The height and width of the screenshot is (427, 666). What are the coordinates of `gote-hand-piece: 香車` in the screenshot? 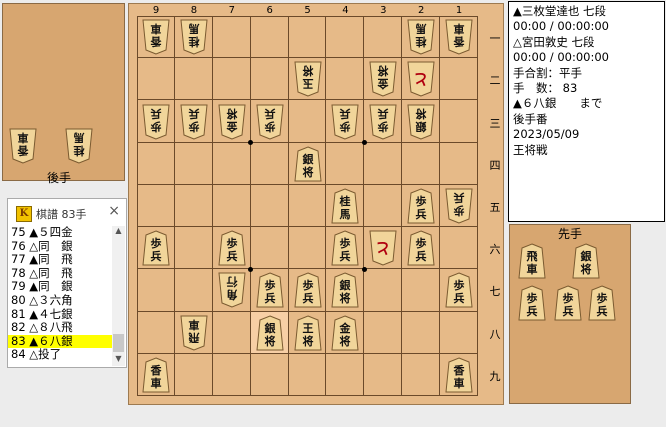 It's located at (23, 146).